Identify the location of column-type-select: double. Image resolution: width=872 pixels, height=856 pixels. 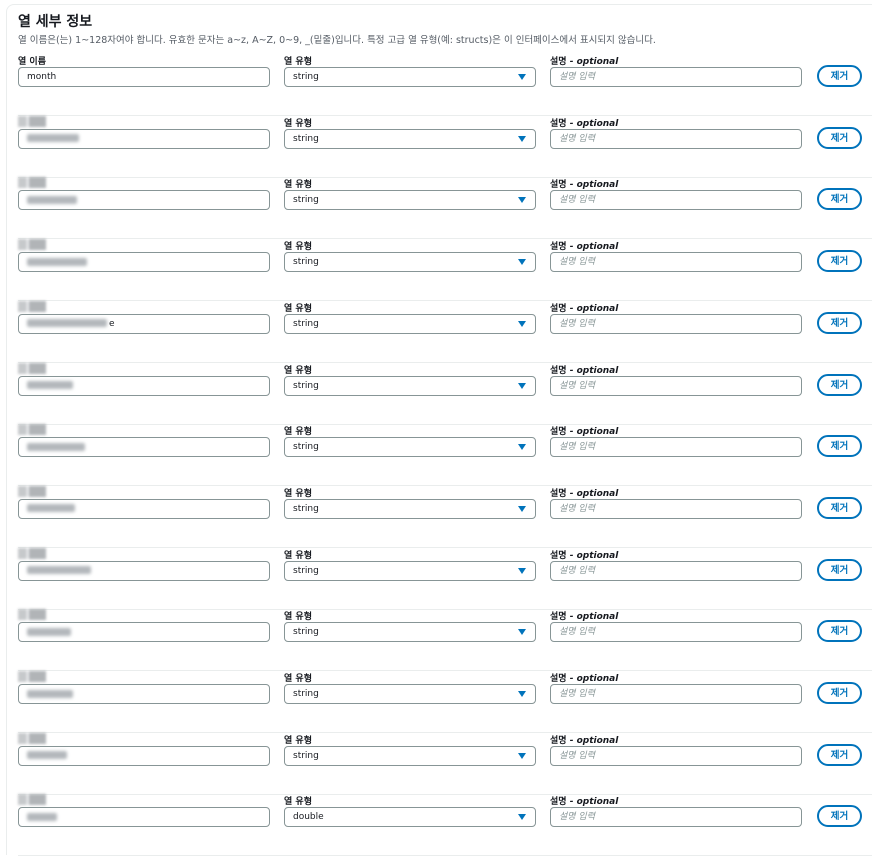
(410, 817).